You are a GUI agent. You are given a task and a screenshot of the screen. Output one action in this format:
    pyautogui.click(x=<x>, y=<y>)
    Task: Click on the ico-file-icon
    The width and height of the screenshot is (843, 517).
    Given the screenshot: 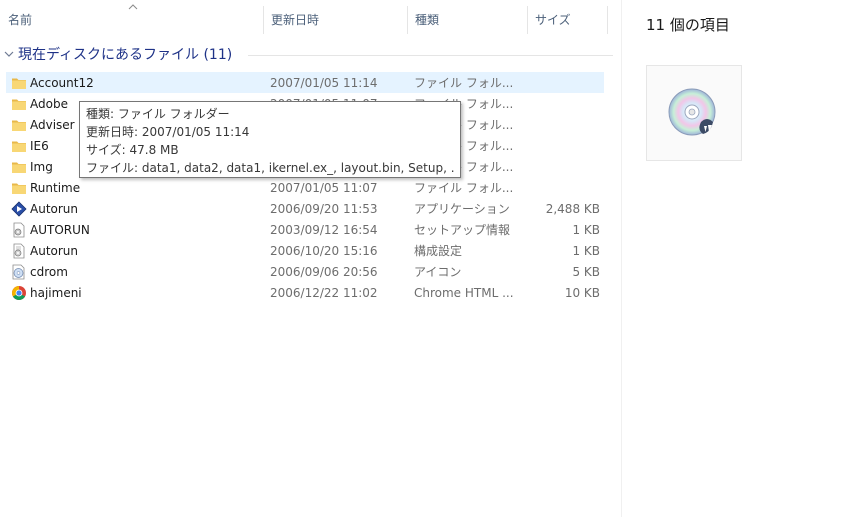 What is the action you would take?
    pyautogui.click(x=18, y=272)
    